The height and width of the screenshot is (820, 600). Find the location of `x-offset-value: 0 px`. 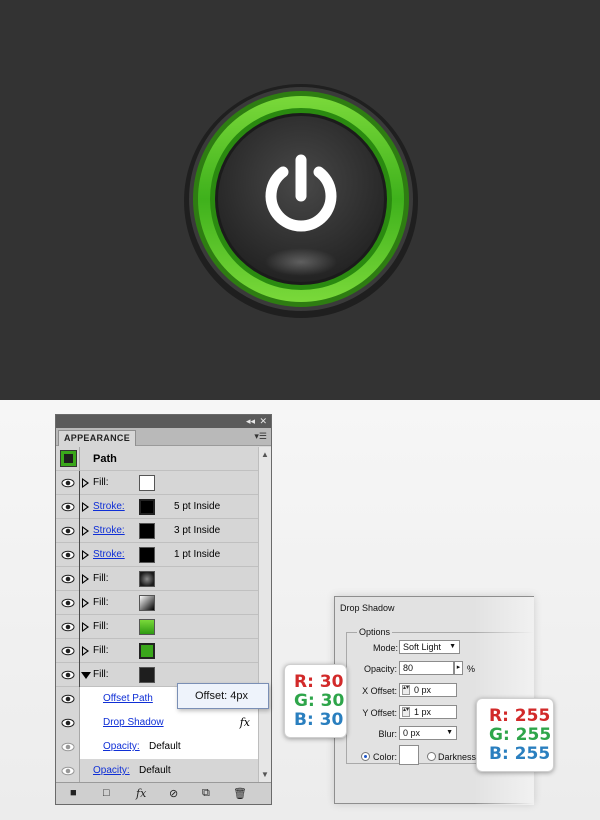

x-offset-value: 0 px is located at coordinates (423, 690).